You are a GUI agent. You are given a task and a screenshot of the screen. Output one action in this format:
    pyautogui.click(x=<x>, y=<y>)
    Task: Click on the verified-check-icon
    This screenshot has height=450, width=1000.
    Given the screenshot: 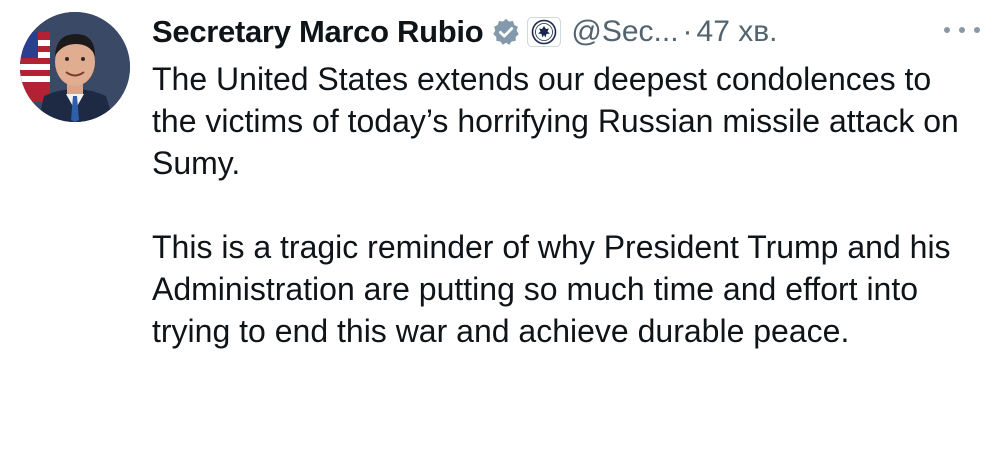 What is the action you would take?
    pyautogui.click(x=506, y=32)
    